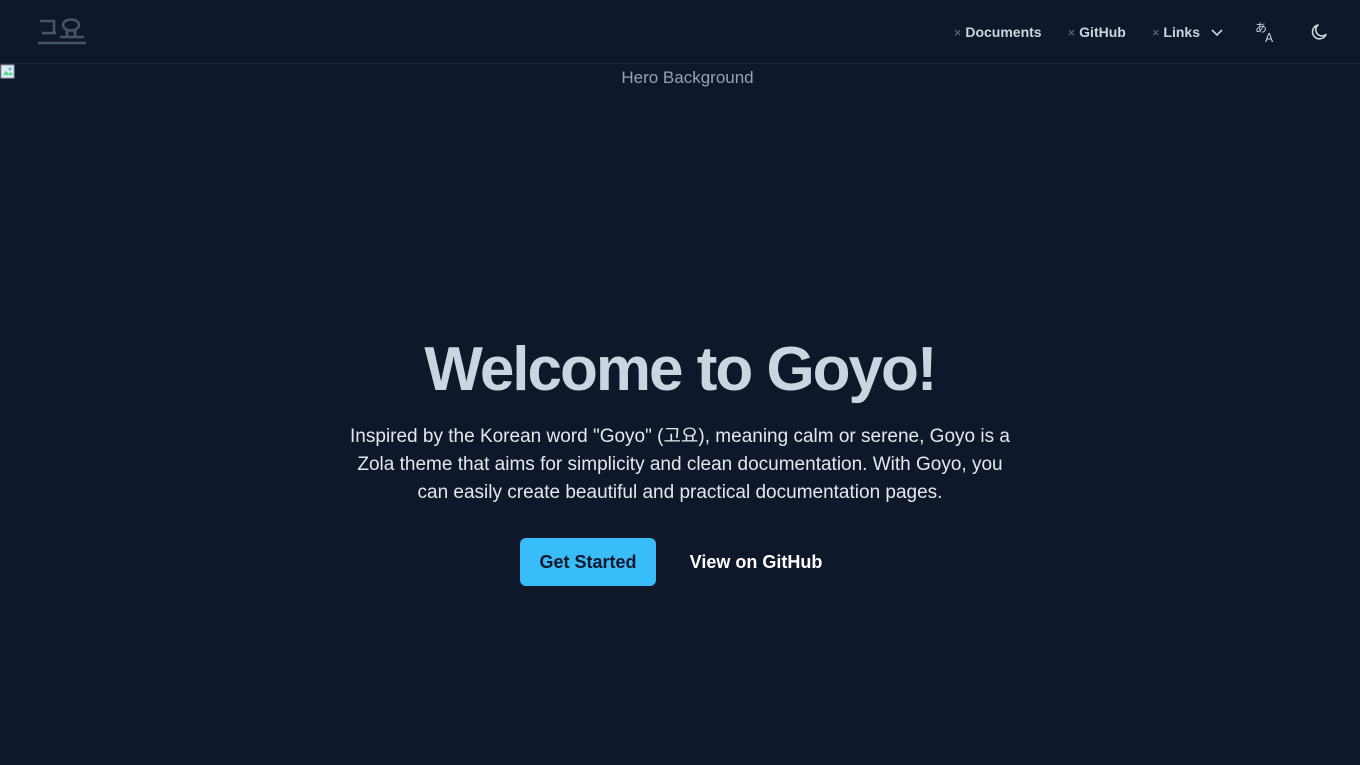  What do you see at coordinates (680, 32) in the screenshot?
I see `top-navbar: × Documents × GitHub × Links あ A` at bounding box center [680, 32].